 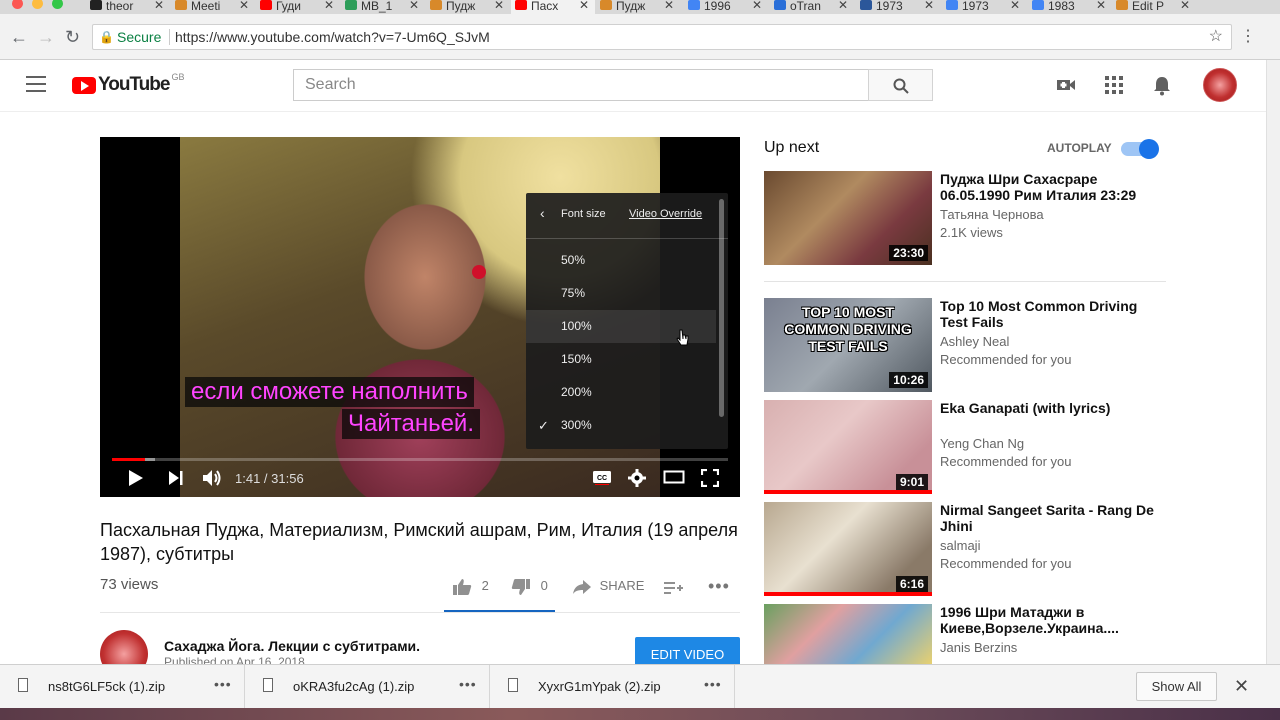 I want to click on search-input: Search, so click(x=581, y=85).